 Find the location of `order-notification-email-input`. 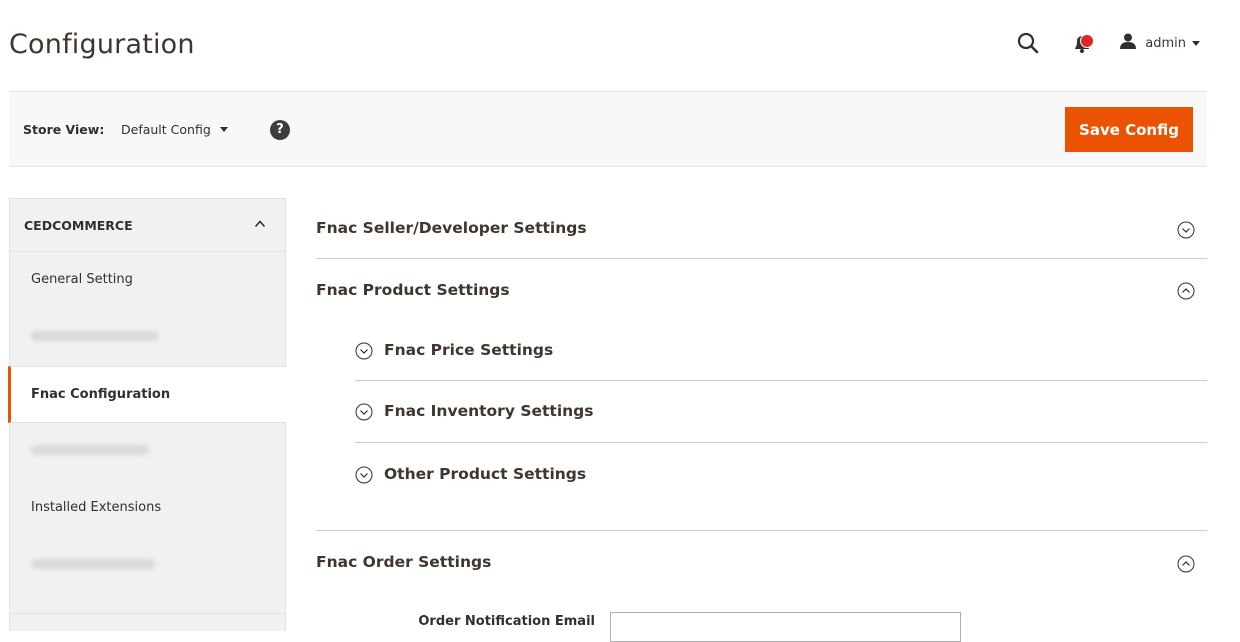

order-notification-email-input is located at coordinates (785, 627).